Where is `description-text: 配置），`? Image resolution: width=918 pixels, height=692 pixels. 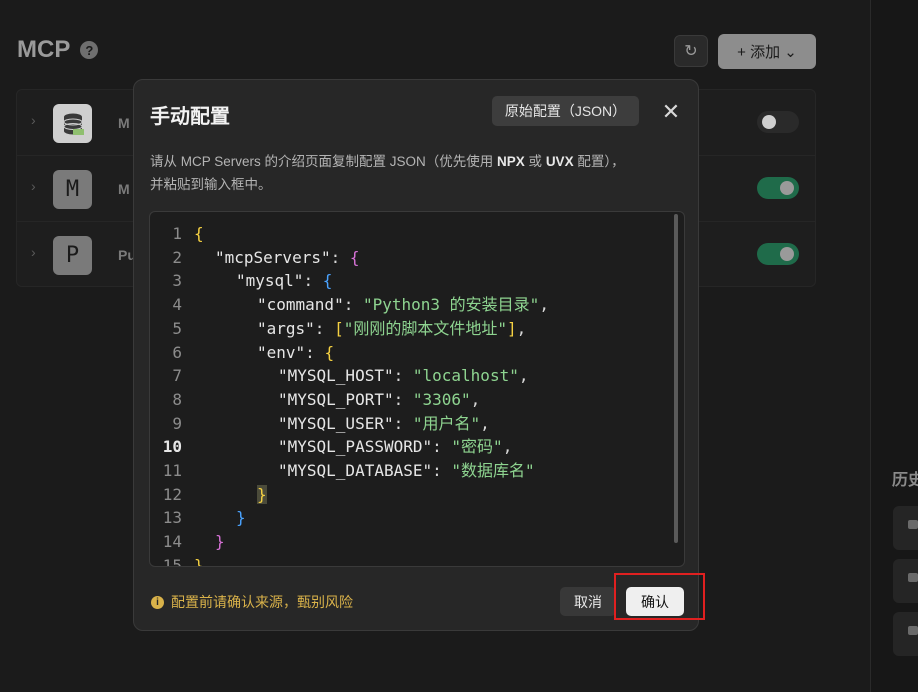
description-text: 配置）， is located at coordinates (599, 161).